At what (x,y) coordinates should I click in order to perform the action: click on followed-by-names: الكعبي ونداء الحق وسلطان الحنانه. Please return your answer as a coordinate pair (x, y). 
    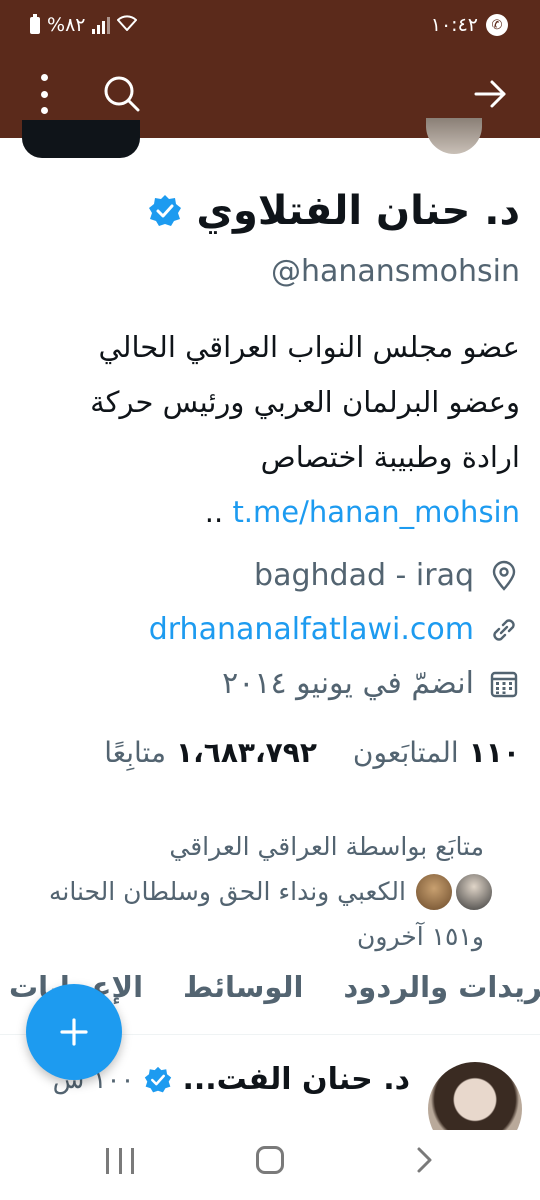
    Looking at the image, I should click on (227, 891).